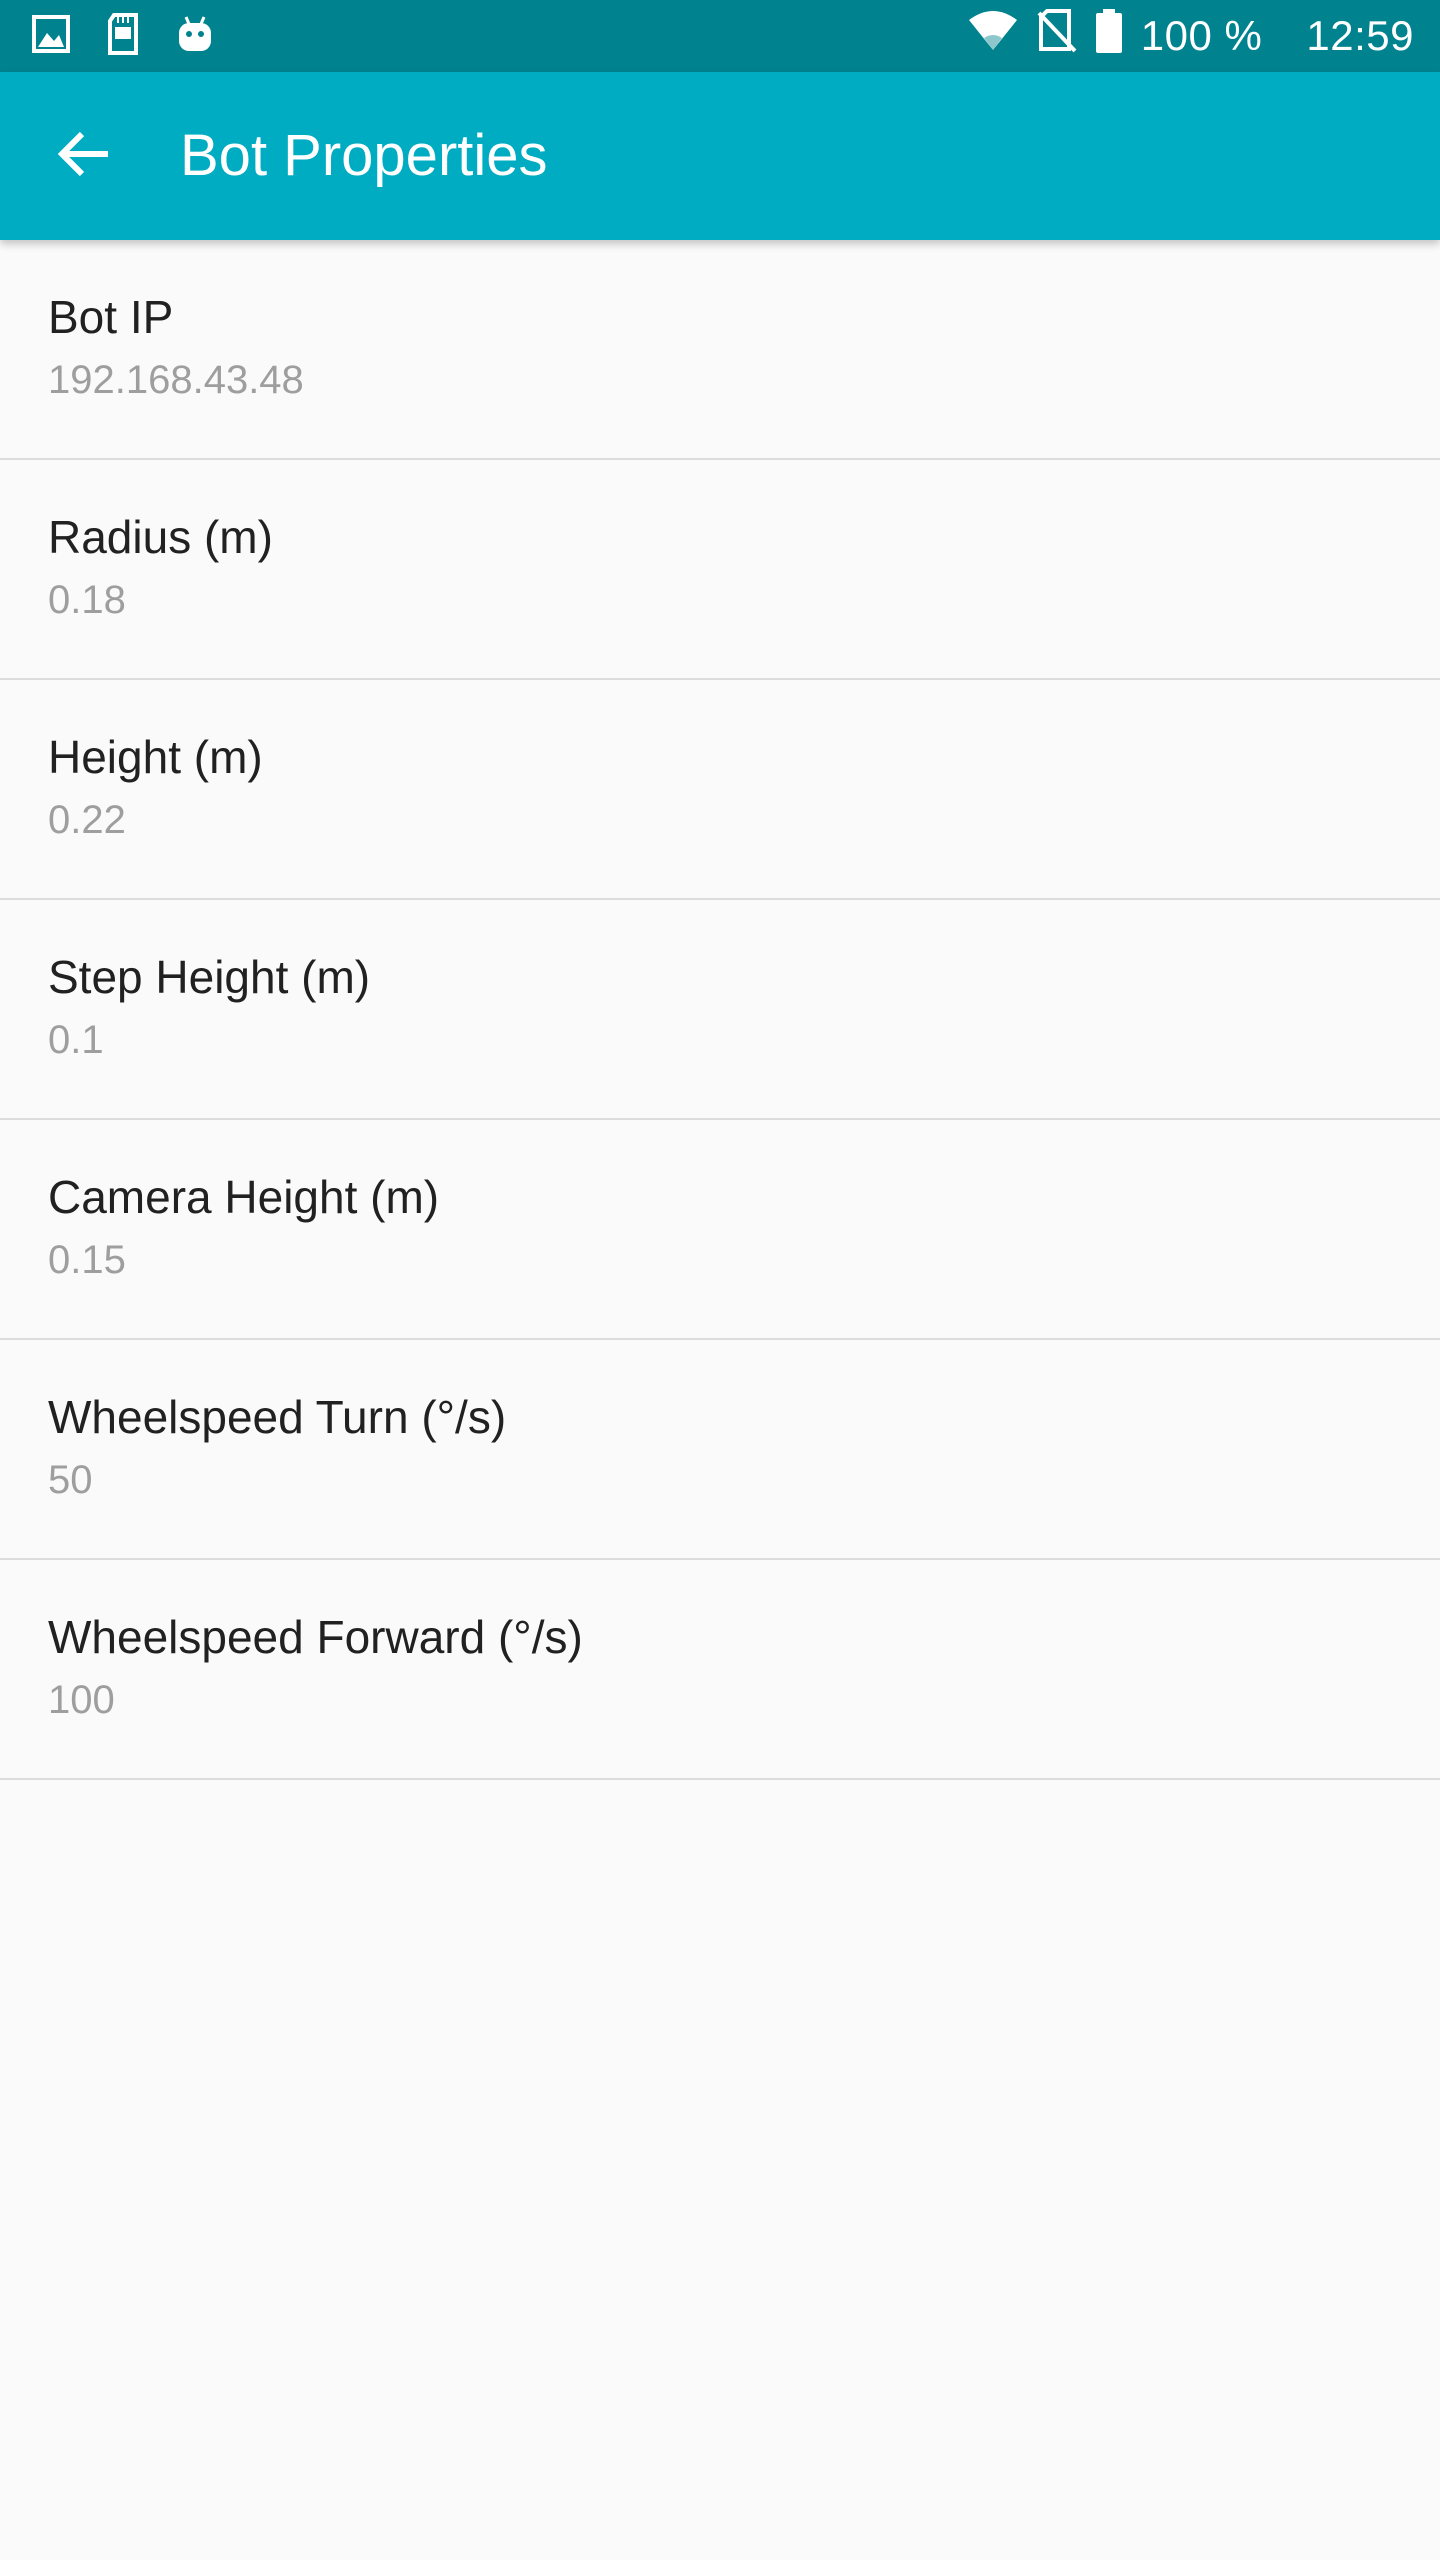  I want to click on page-title: Bot Properties, so click(364, 155).